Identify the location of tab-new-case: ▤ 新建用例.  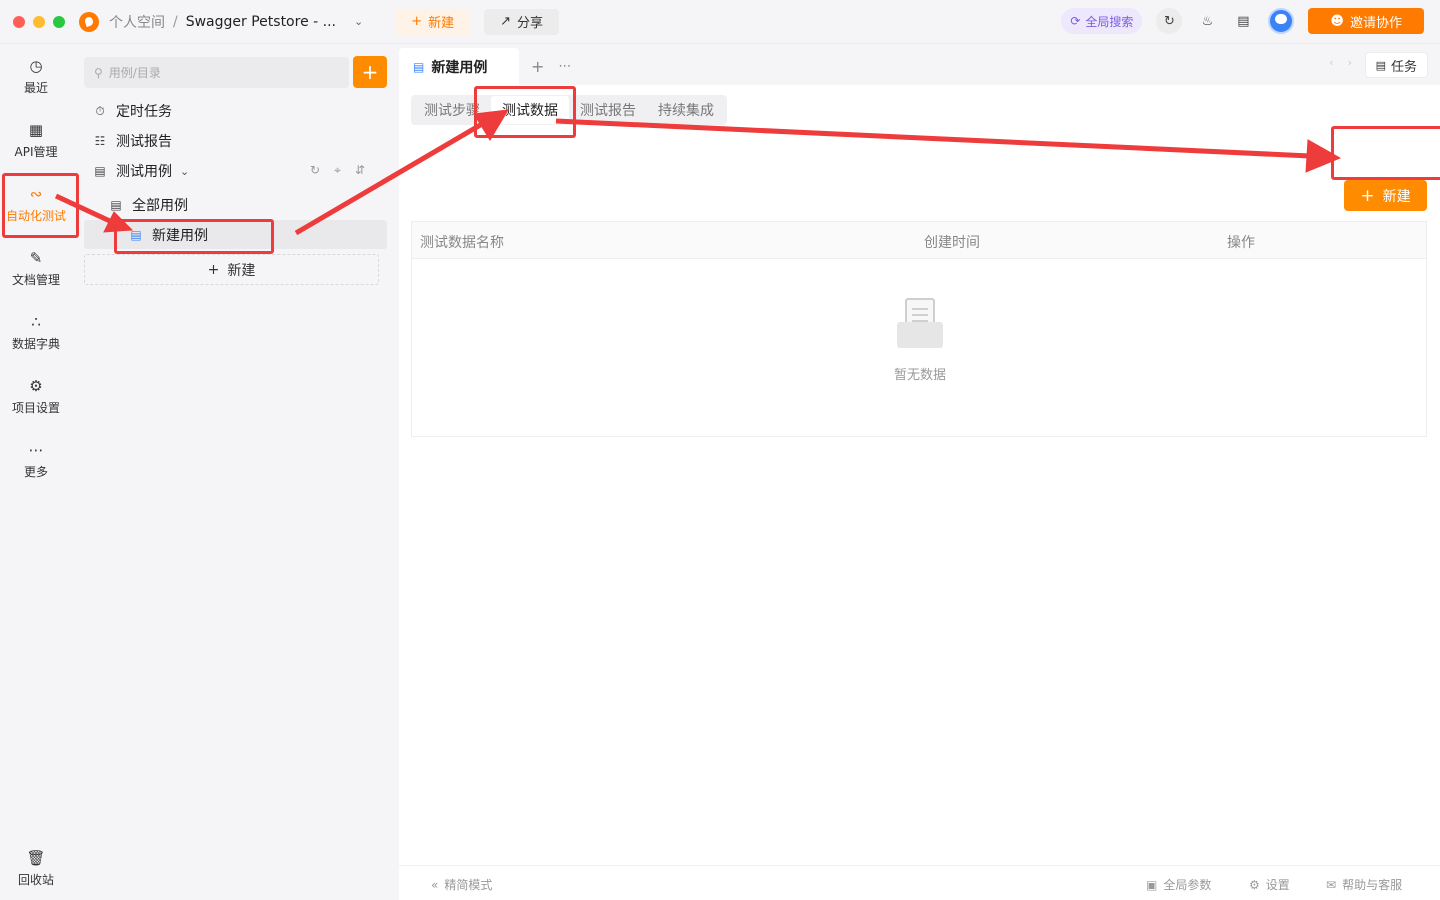
(459, 66).